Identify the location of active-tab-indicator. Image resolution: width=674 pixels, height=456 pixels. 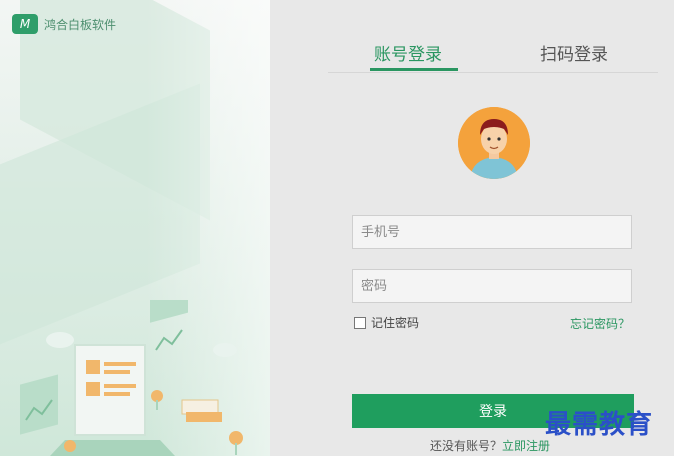
(414, 69).